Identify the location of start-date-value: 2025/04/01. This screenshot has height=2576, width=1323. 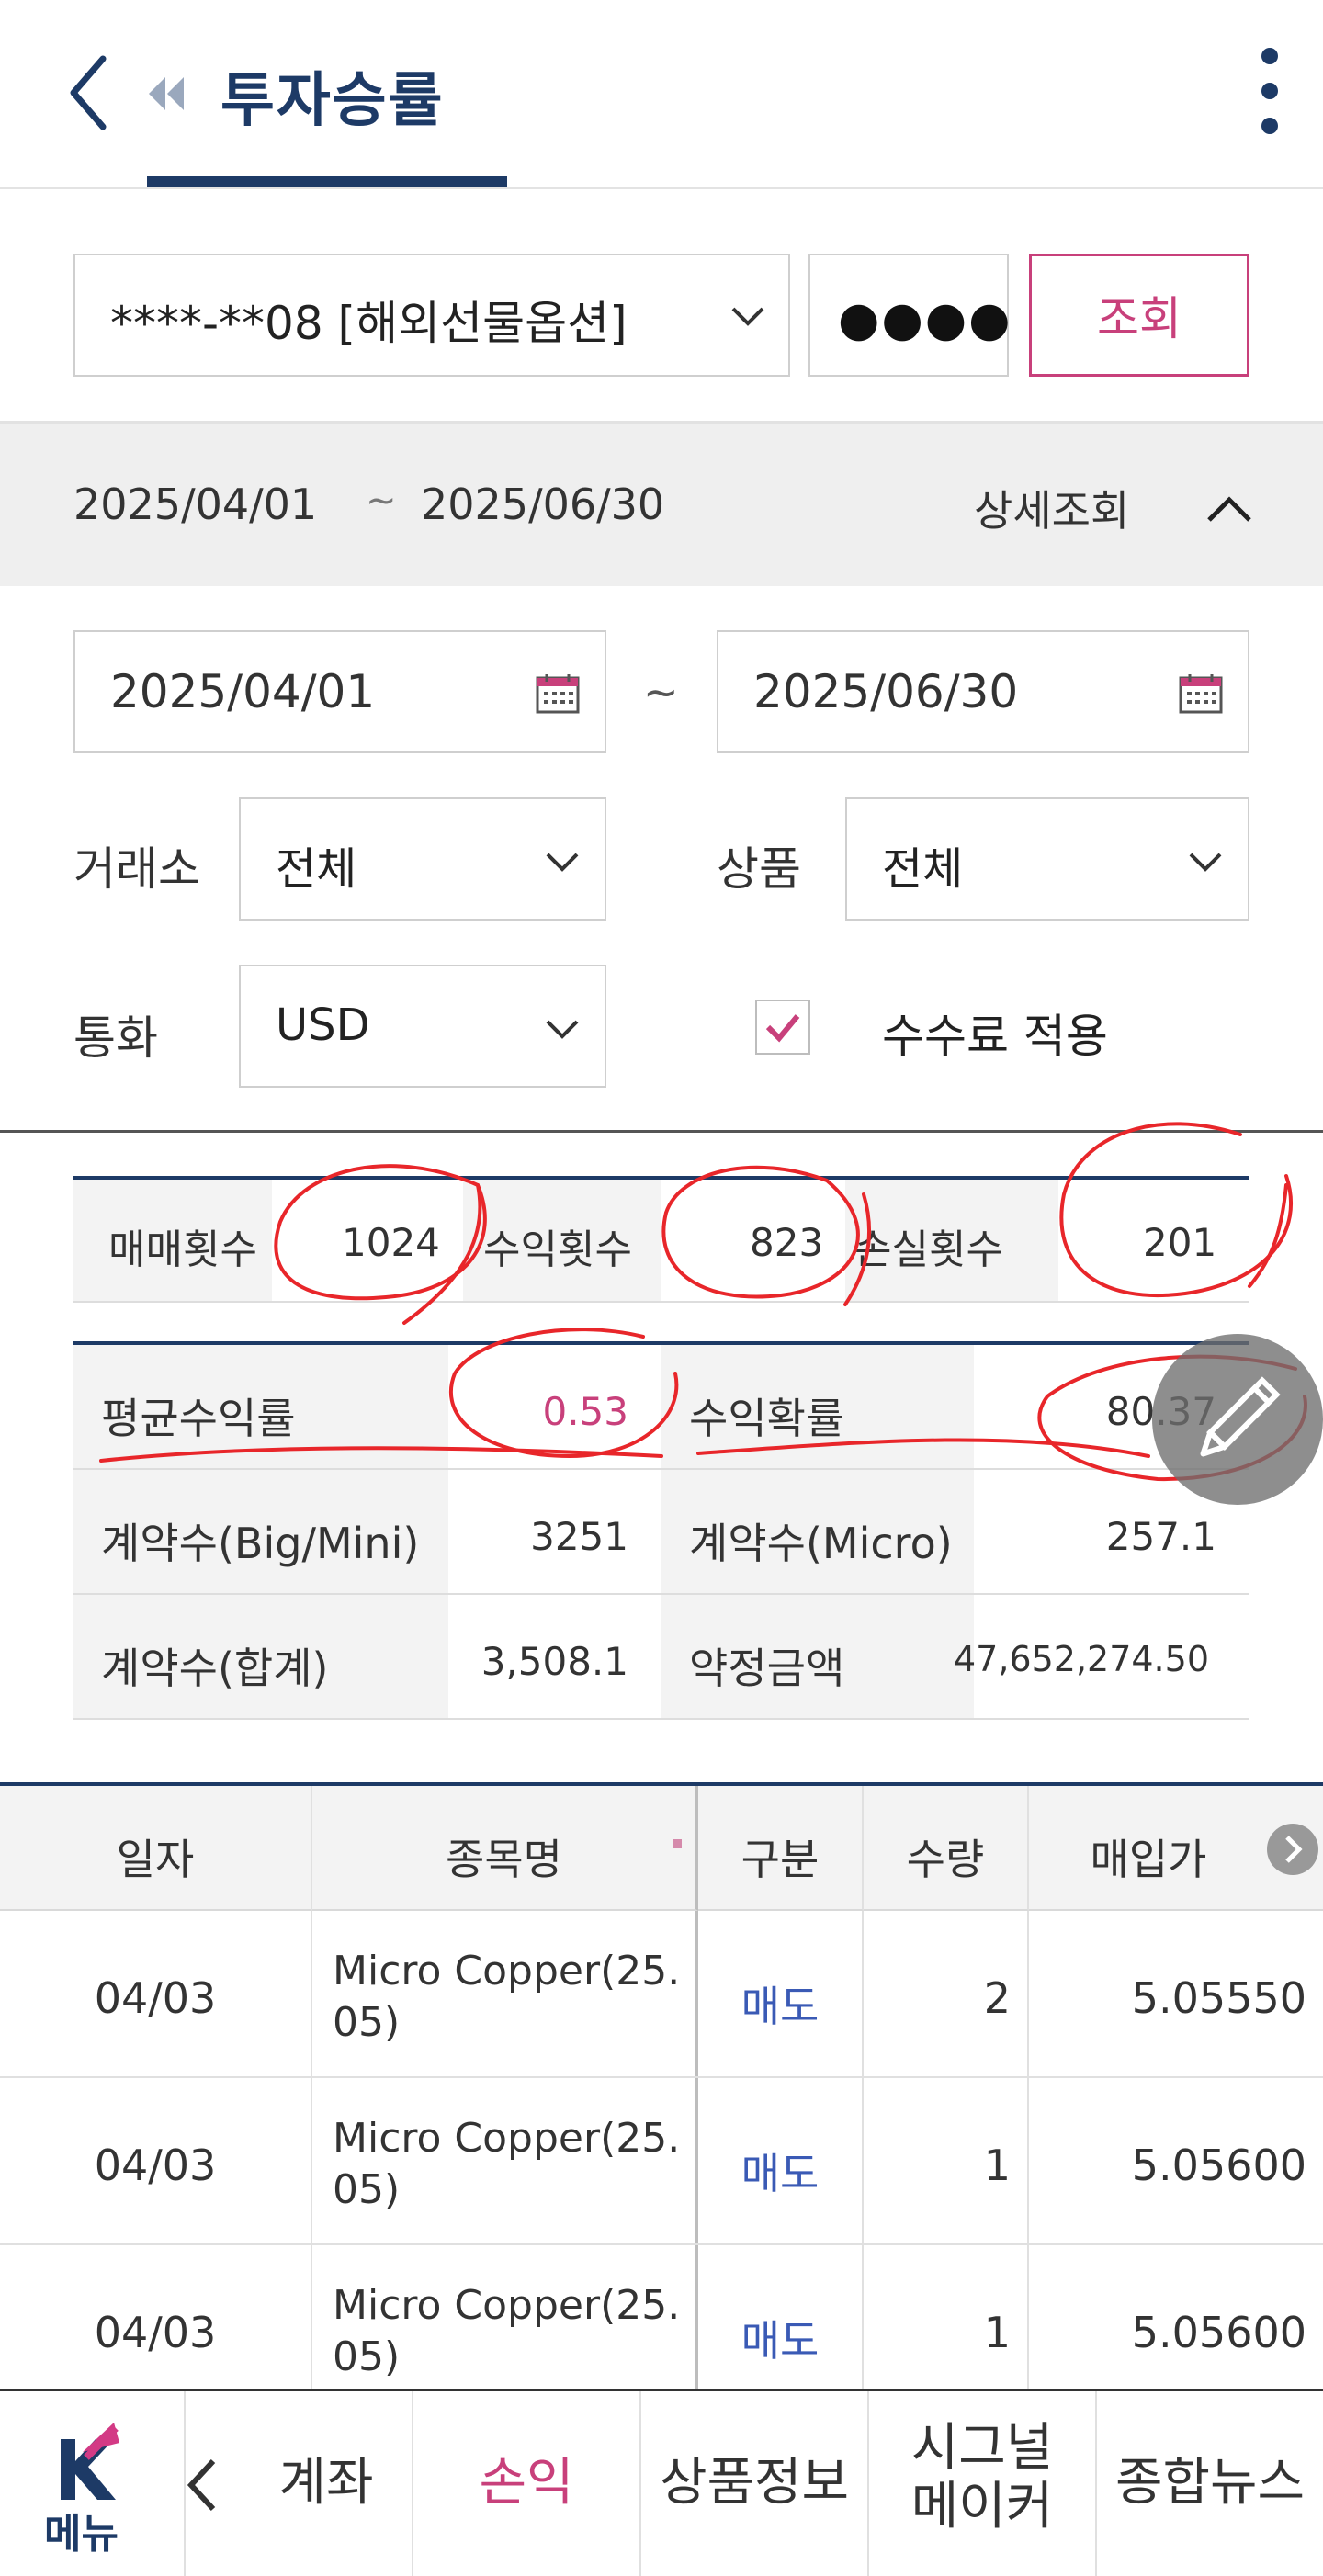
(243, 691).